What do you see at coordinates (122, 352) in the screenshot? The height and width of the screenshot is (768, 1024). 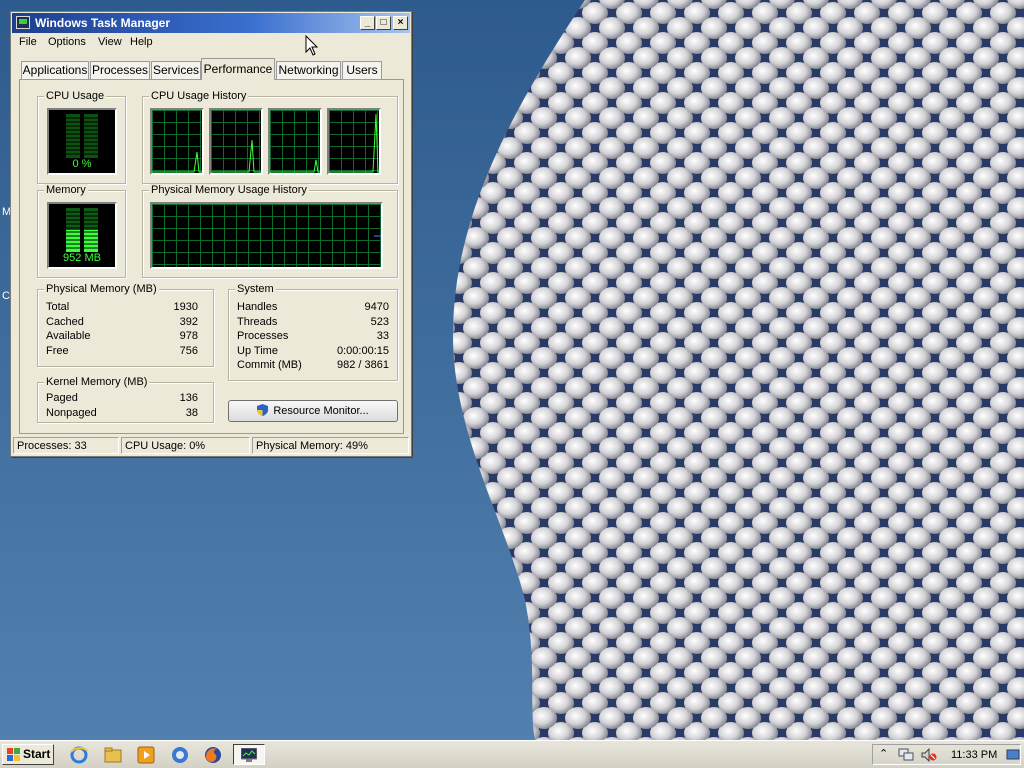 I see `physical-memory-free-row: Free 756` at bounding box center [122, 352].